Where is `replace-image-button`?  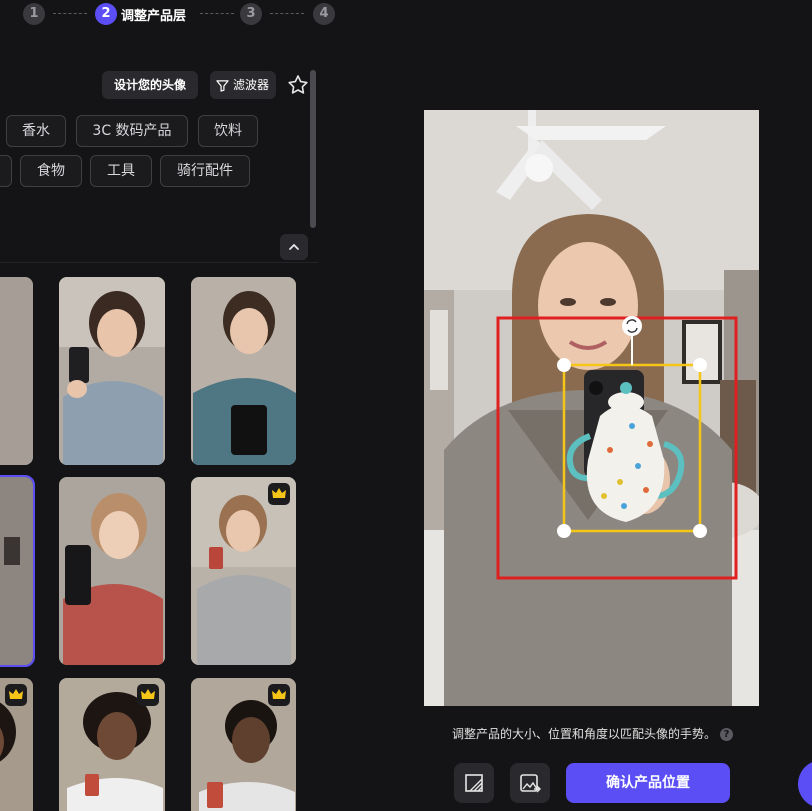 replace-image-button is located at coordinates (530, 783).